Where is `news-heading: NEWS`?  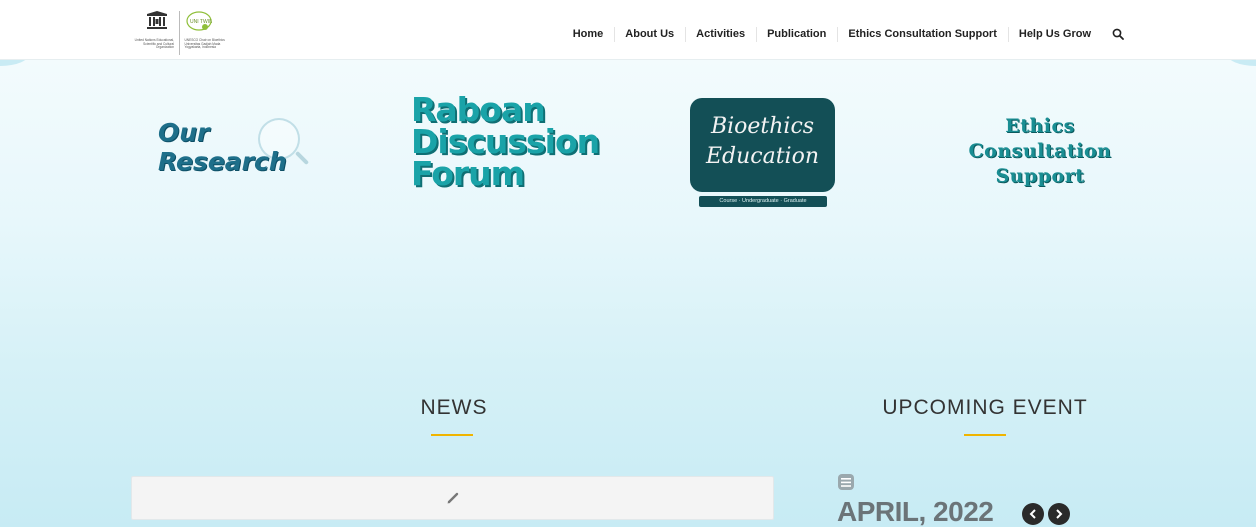 news-heading: NEWS is located at coordinates (454, 407).